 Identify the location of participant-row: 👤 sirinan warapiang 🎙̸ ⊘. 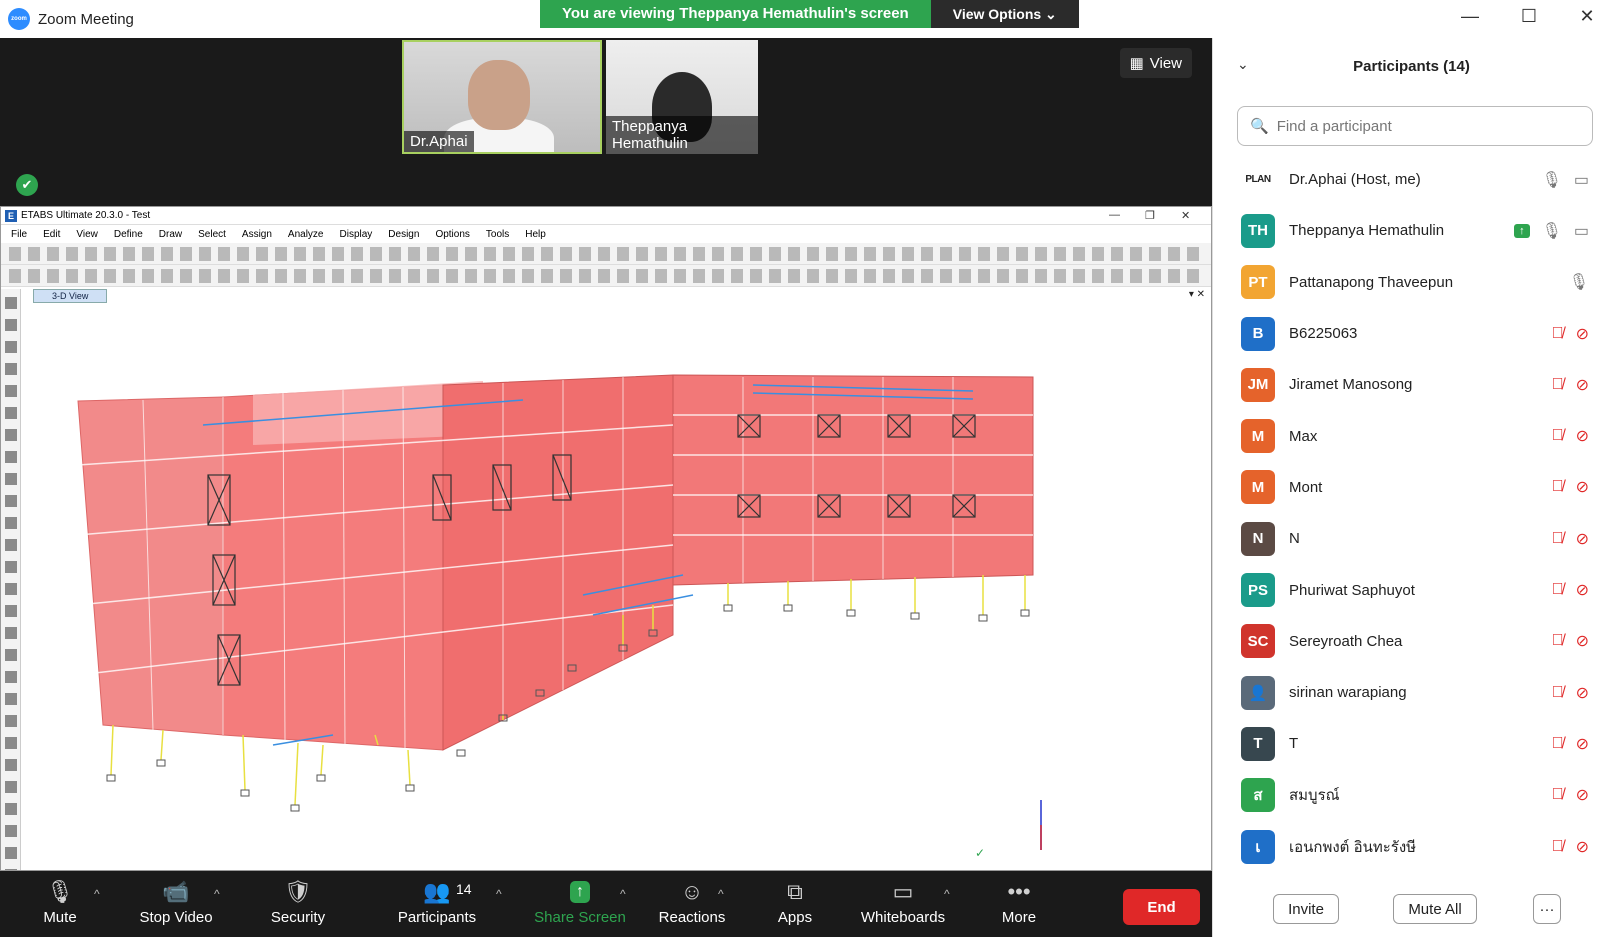
(1411, 692).